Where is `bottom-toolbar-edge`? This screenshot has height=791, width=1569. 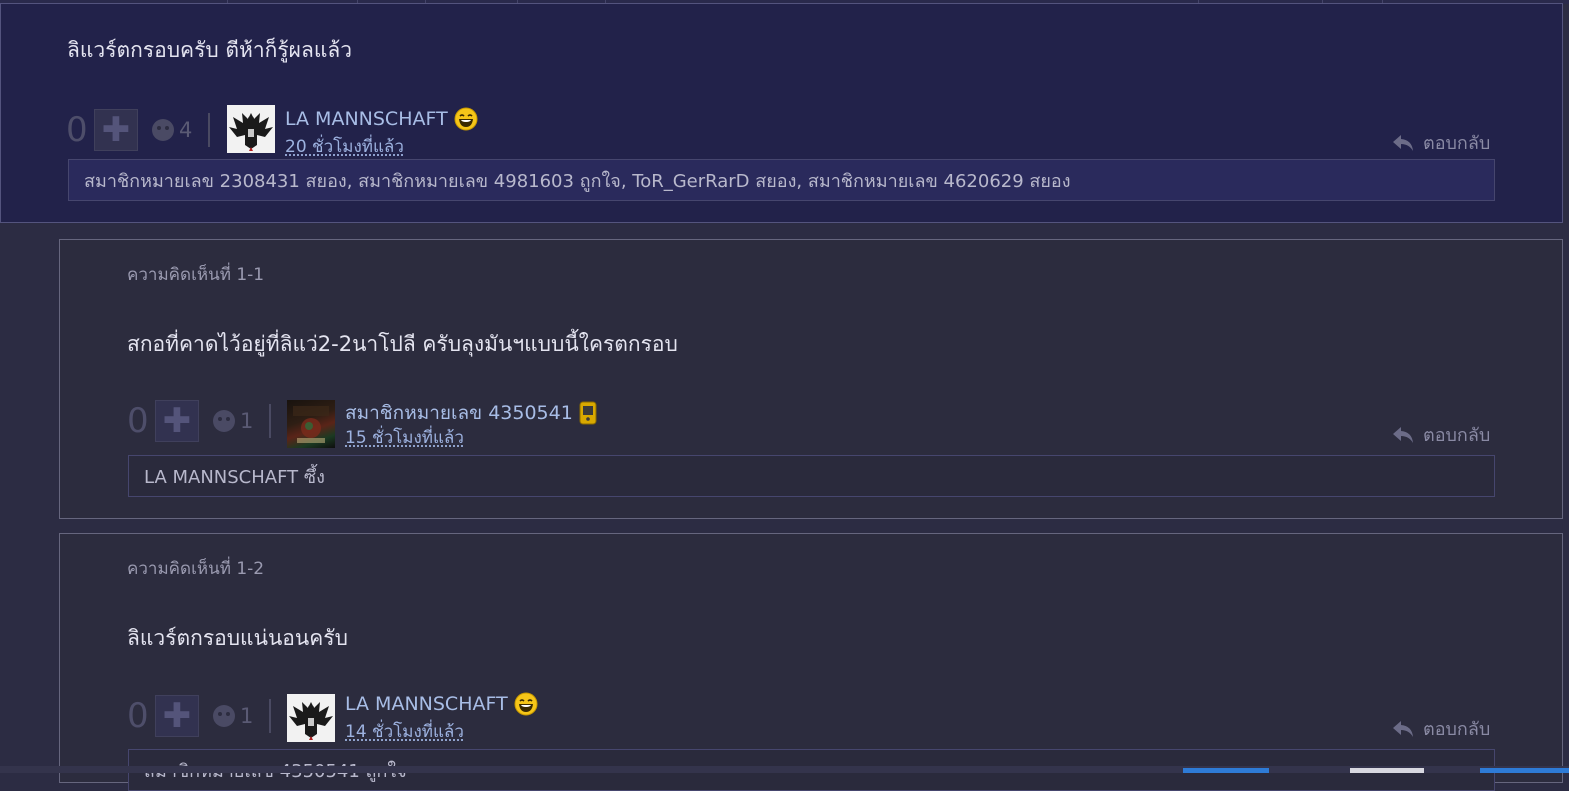 bottom-toolbar-edge is located at coordinates (784, 769).